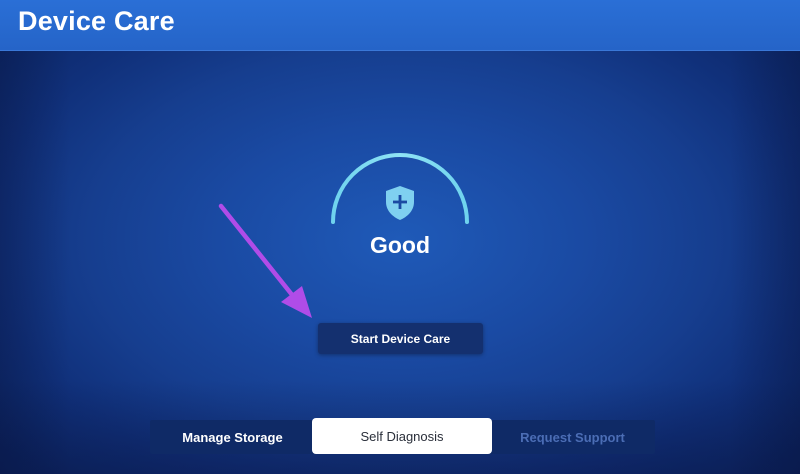 The height and width of the screenshot is (474, 800). I want to click on tab-manage-storage: Manage Storage, so click(232, 437).